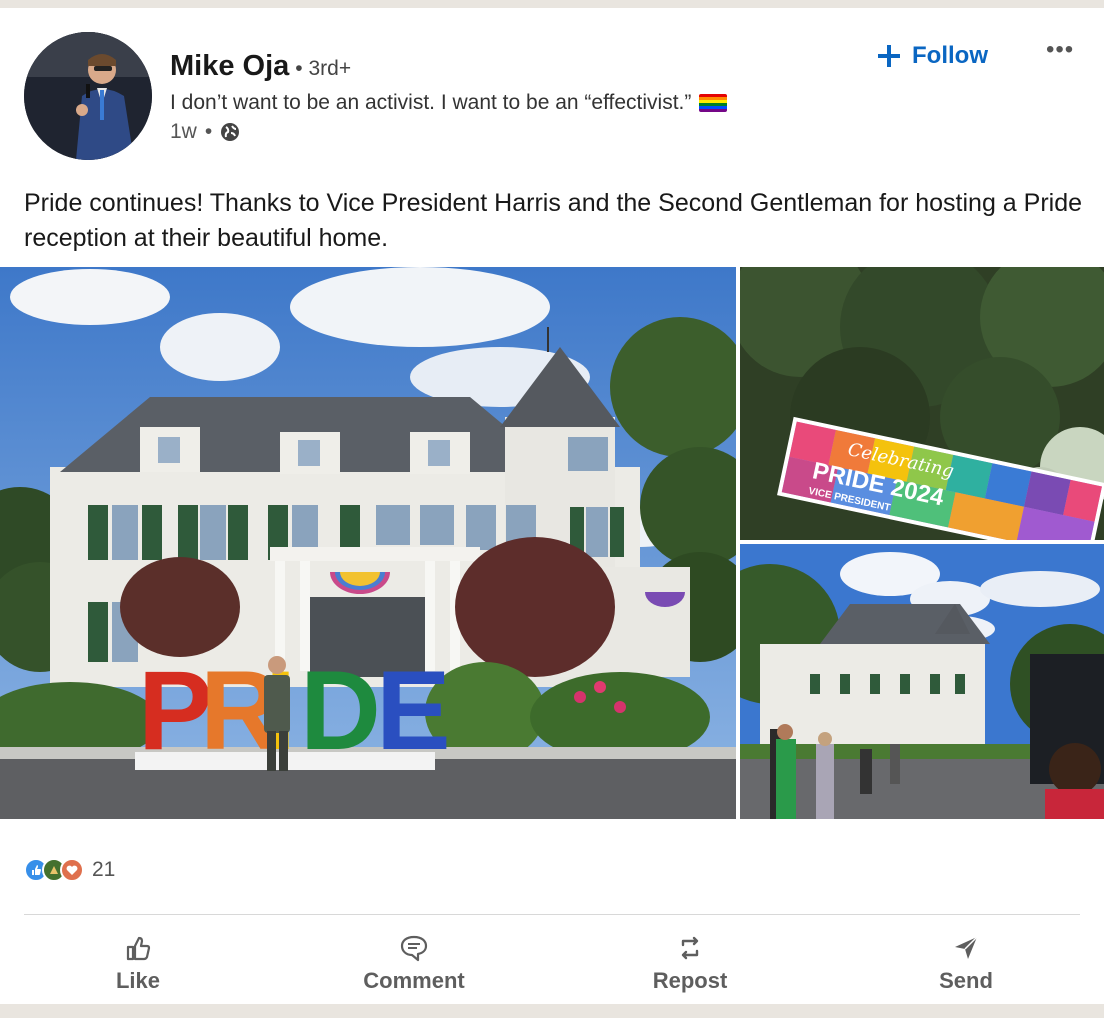 The image size is (1104, 1018). I want to click on pride-sign-photo: Celebrating PRIDE 2024 VICE PRESIDENT, so click(922, 403).